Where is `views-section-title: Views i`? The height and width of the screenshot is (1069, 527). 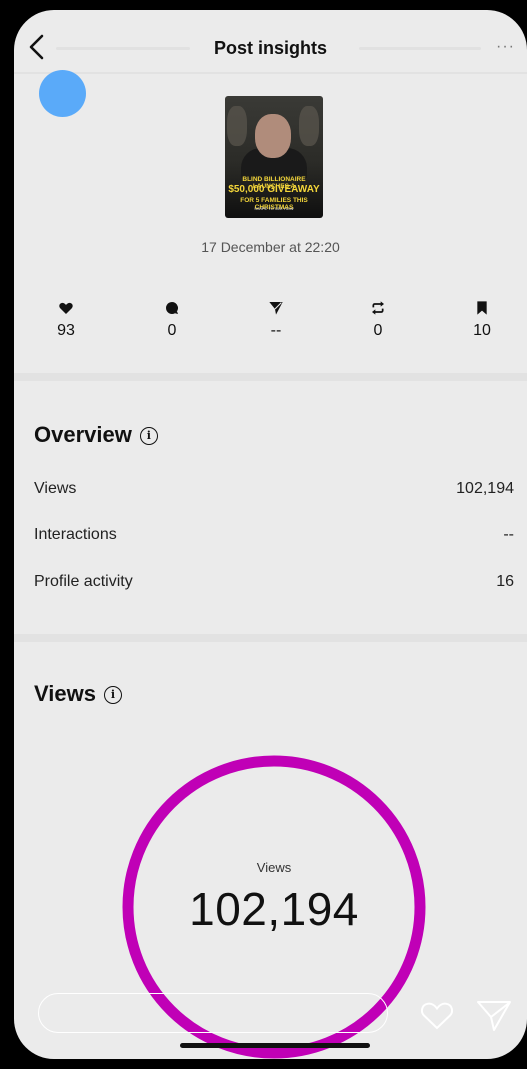 views-section-title: Views i is located at coordinates (78, 694).